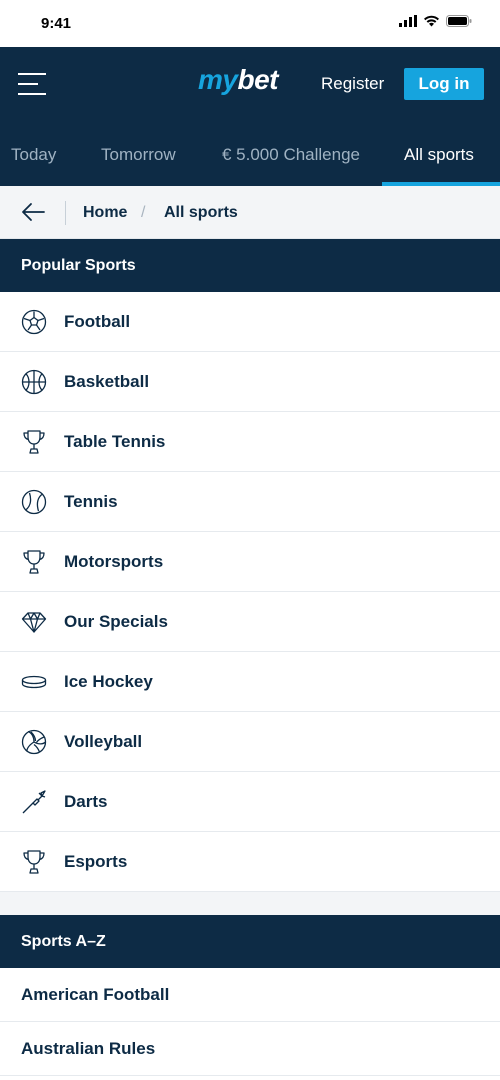  I want to click on sport-item-our-specials: Our Specials, so click(250, 622).